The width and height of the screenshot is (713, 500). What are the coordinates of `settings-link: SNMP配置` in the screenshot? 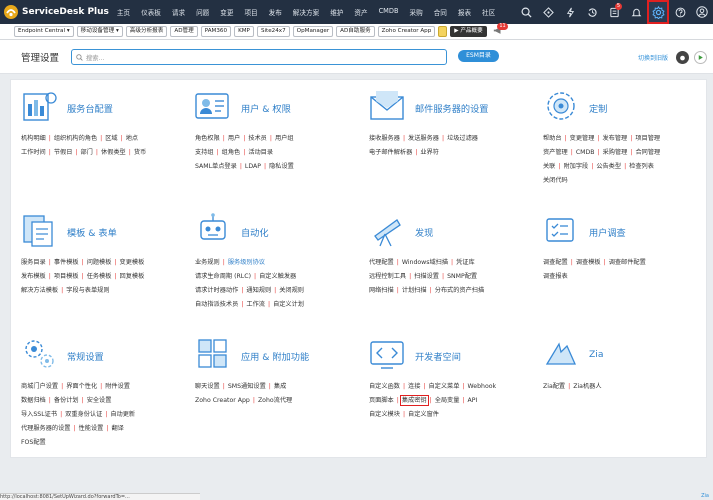 It's located at (462, 276).